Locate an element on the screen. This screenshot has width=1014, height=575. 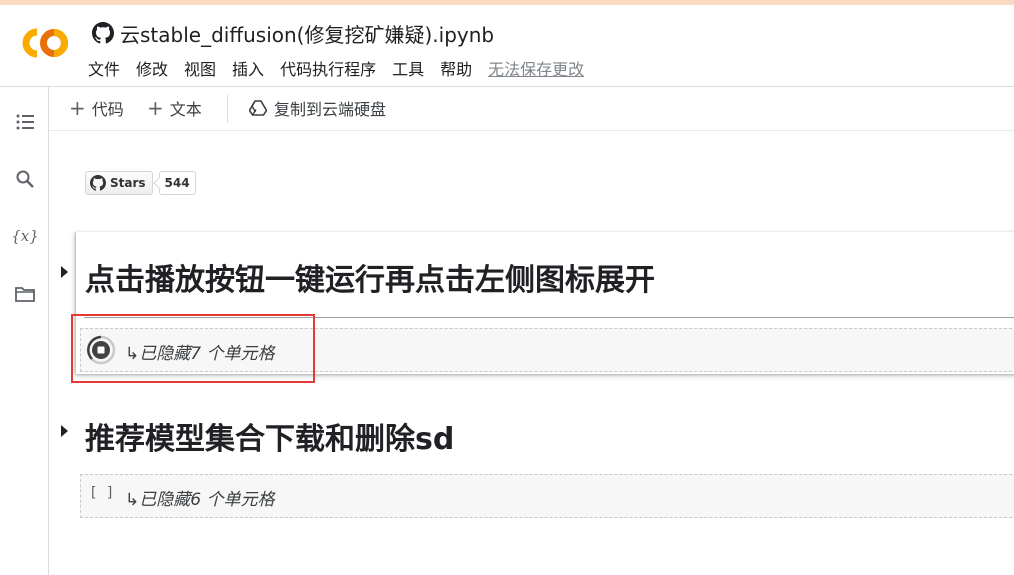
notebook-title-row: 云stable_diffusion(修复挖矿嫌疑).ipynb is located at coordinates (293, 33).